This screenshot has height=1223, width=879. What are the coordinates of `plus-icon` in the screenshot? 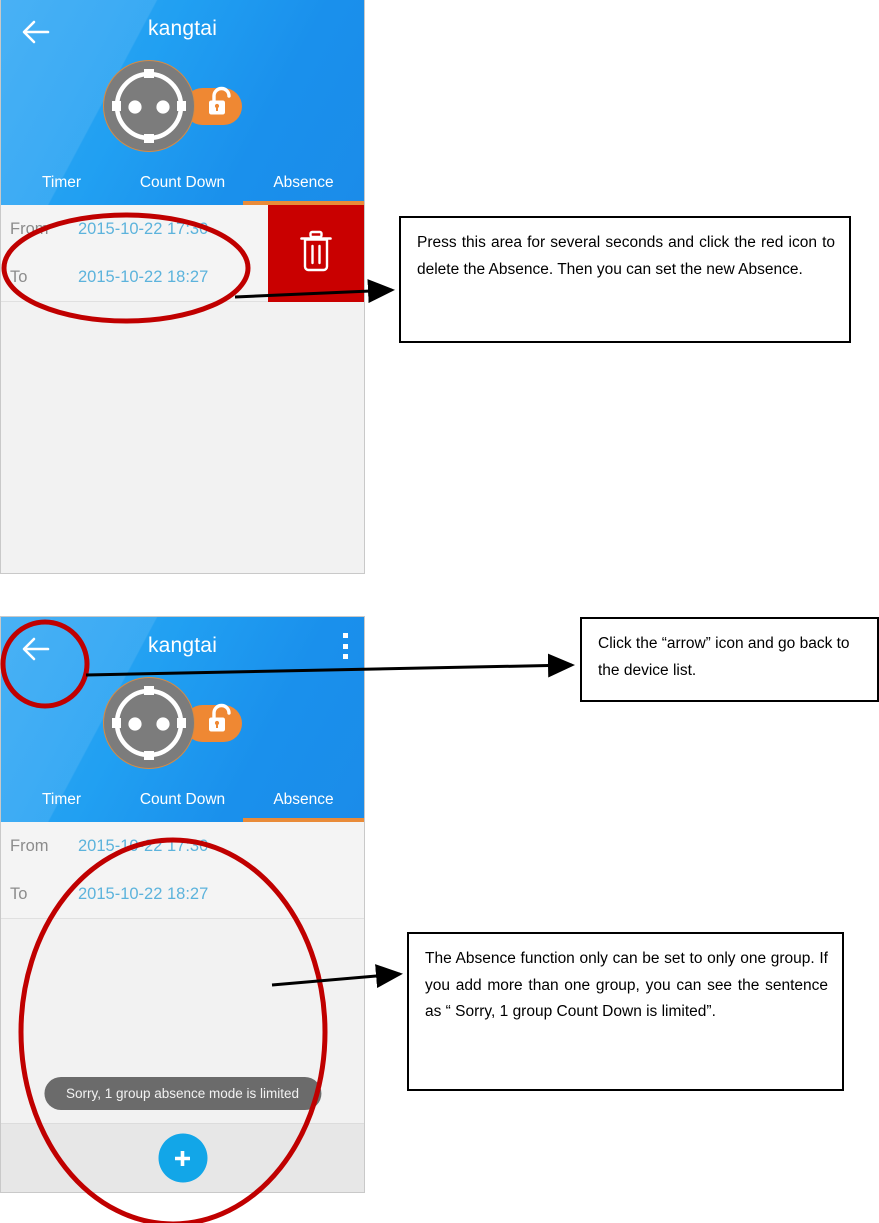 It's located at (183, 1158).